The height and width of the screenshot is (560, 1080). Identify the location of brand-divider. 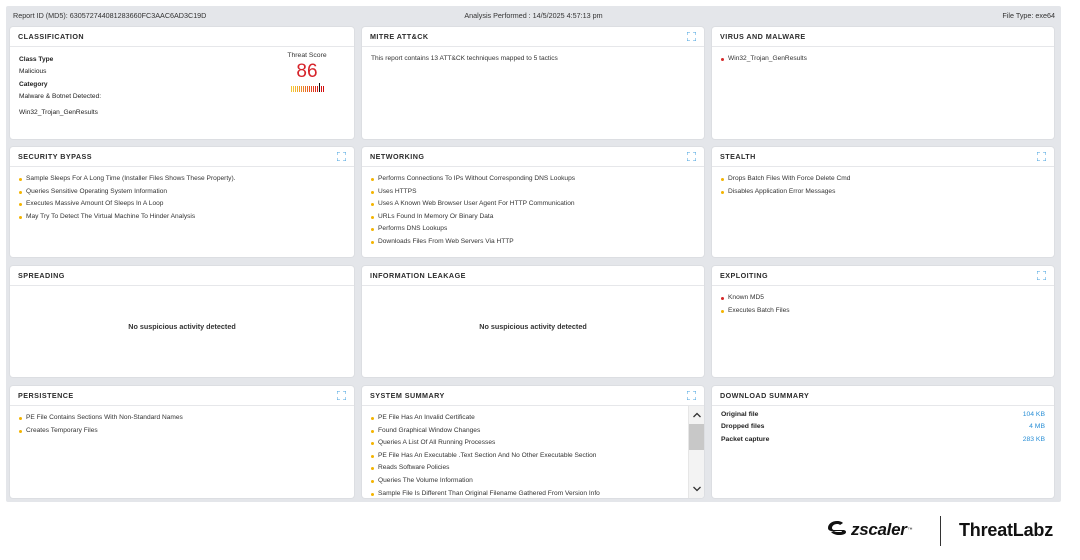
(940, 531).